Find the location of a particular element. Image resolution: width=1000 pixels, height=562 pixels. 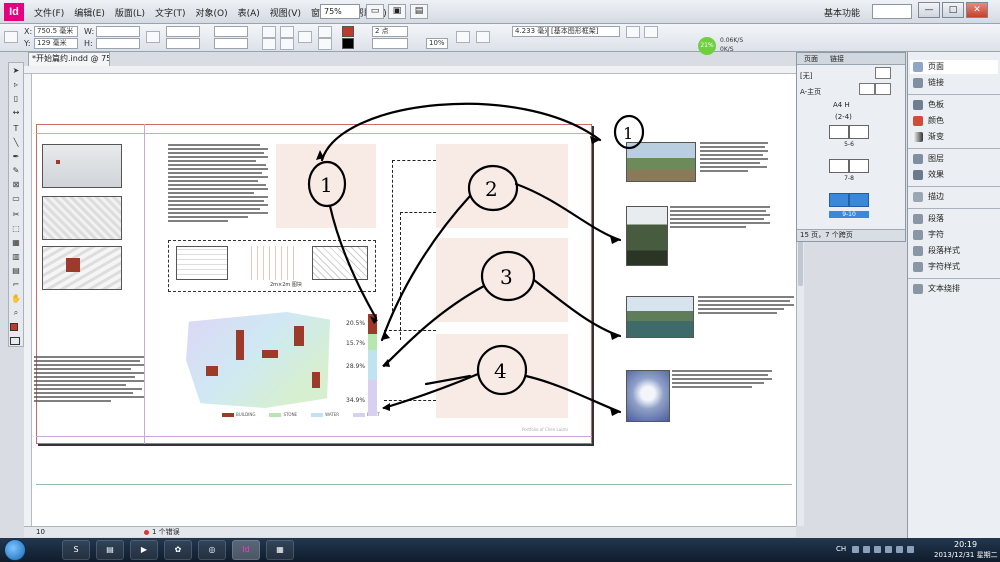

height-input is located at coordinates (118, 43).